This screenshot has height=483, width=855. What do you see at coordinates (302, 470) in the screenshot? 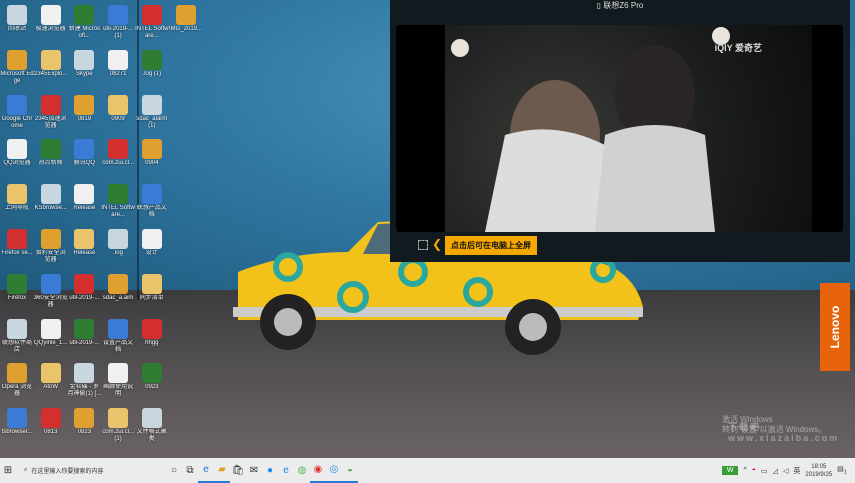
I see `360-browser-icon: ◍` at bounding box center [302, 470].